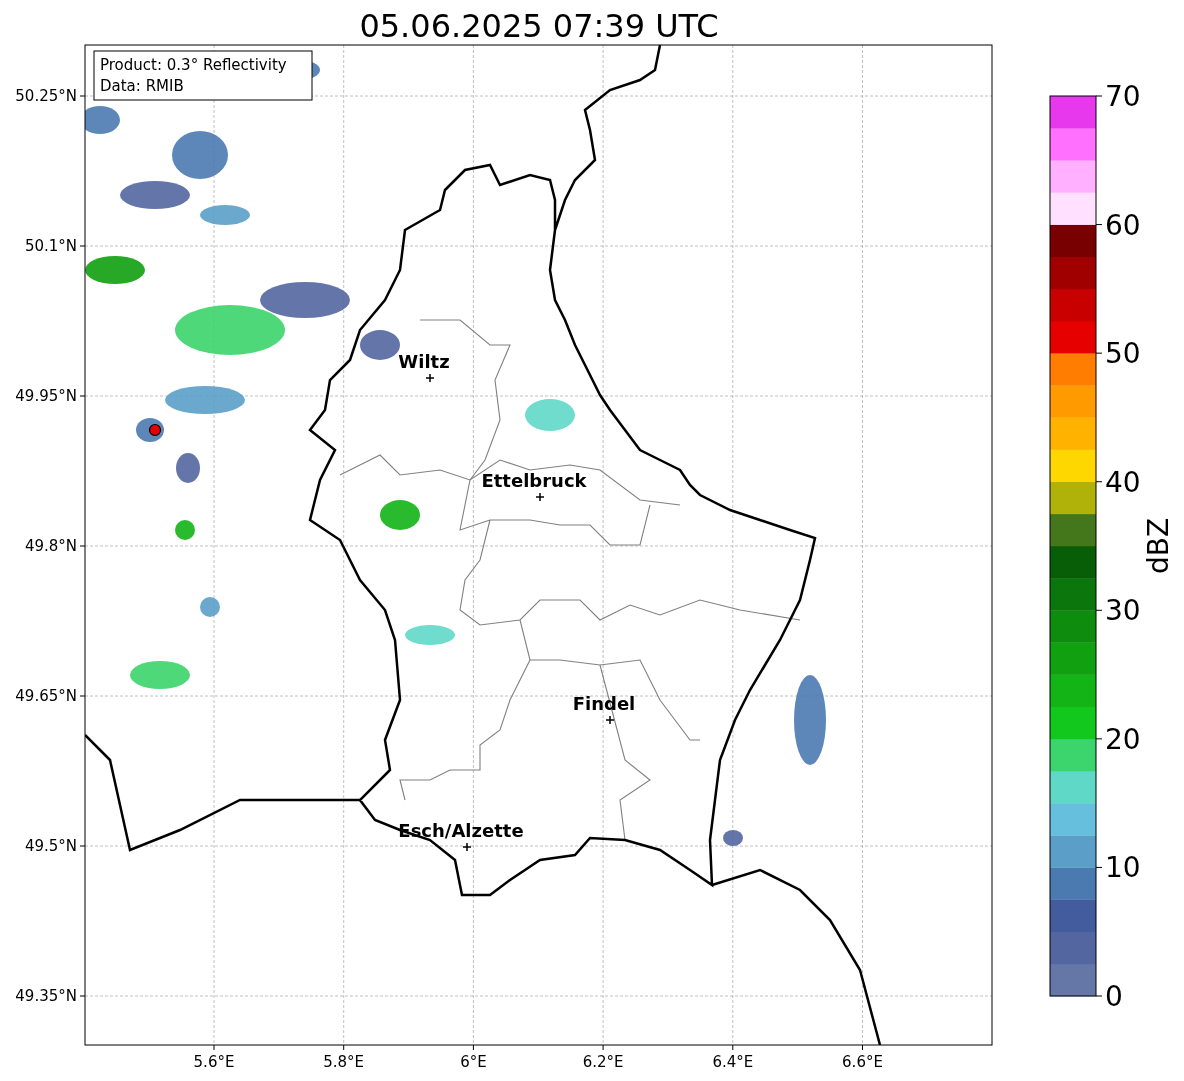  What do you see at coordinates (539, 26) in the screenshot?
I see `chart-title: 05.06.2025 07:39 UTC` at bounding box center [539, 26].